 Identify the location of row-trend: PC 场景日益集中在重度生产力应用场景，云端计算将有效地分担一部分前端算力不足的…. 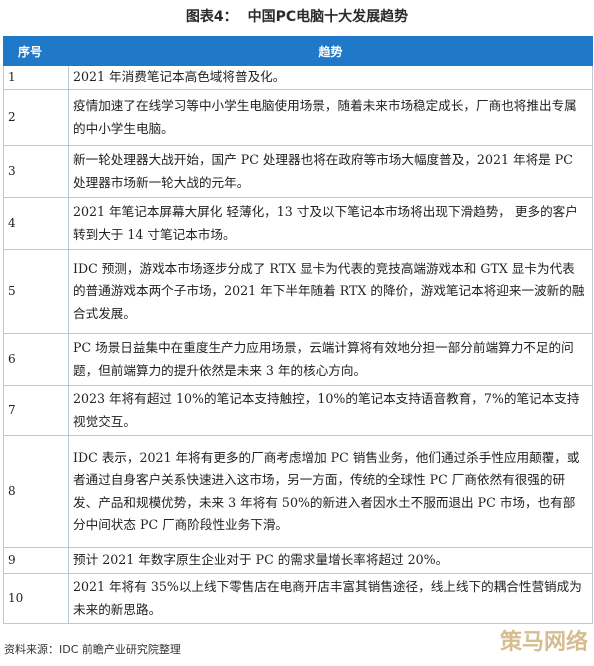
(330, 359).